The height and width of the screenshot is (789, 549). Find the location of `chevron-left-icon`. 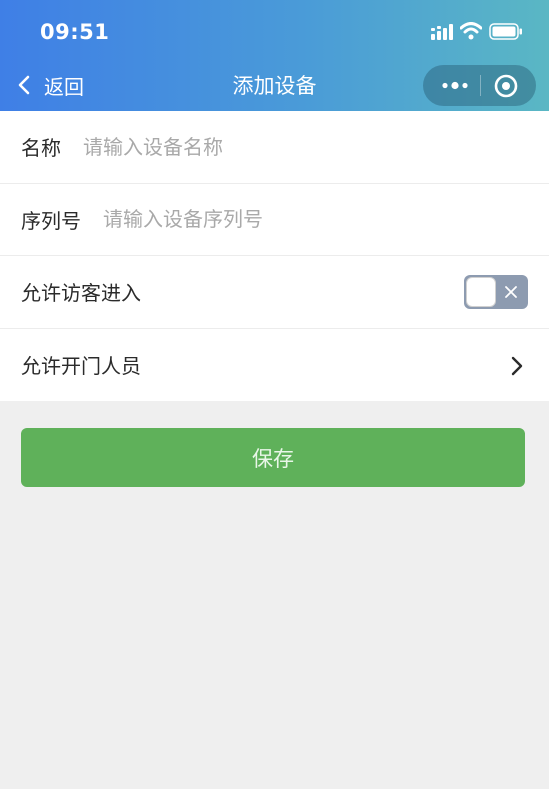

chevron-left-icon is located at coordinates (24, 85).